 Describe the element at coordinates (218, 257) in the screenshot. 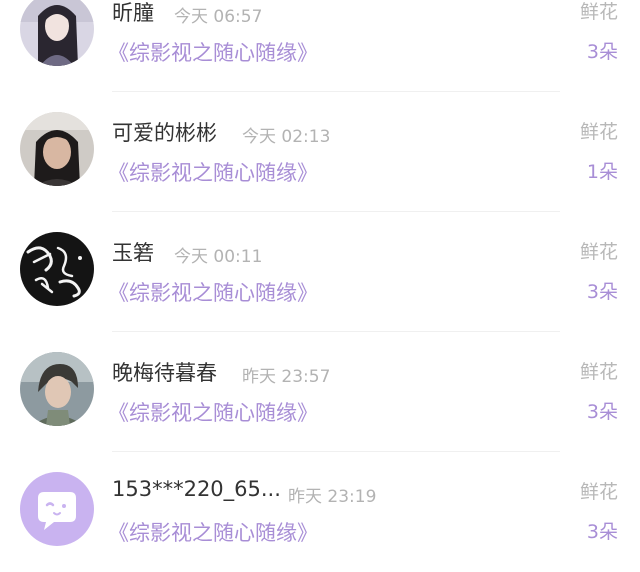

I see `gift-time: 今天 00:11` at that location.